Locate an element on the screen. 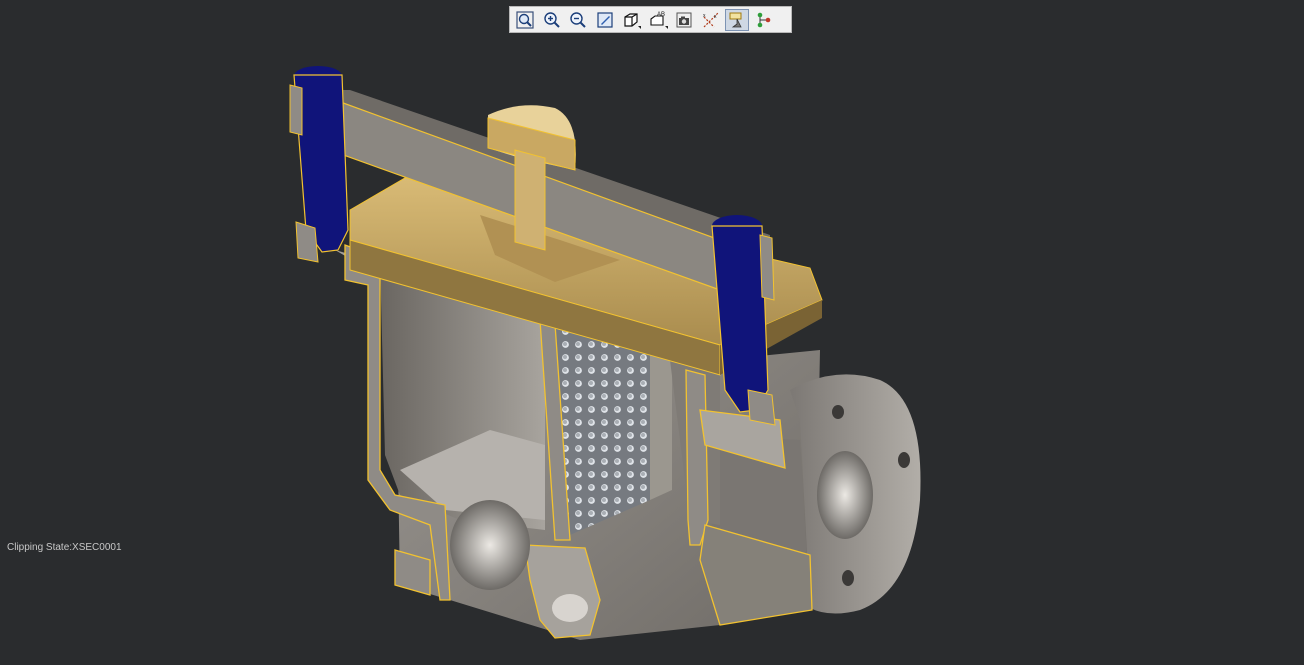 The height and width of the screenshot is (665, 1304). drain-port is located at coordinates (490, 545).